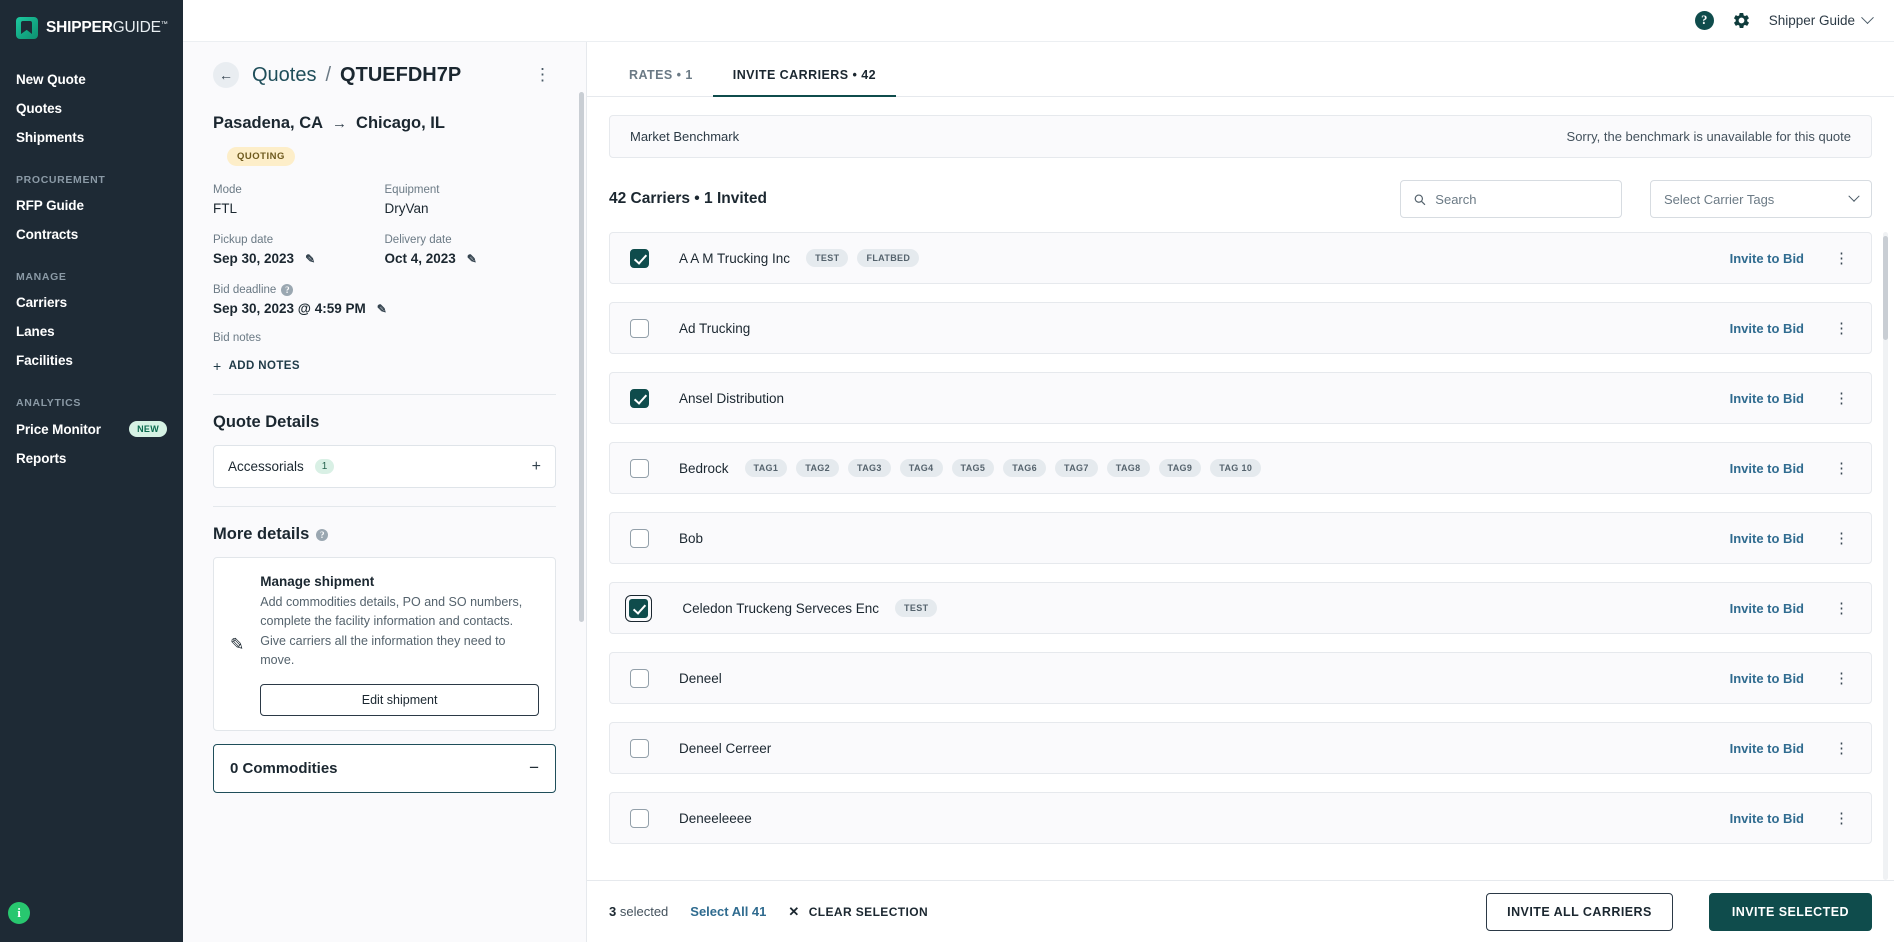 Image resolution: width=1894 pixels, height=942 pixels. I want to click on sidebar-item-new-quote: New Quote, so click(91, 79).